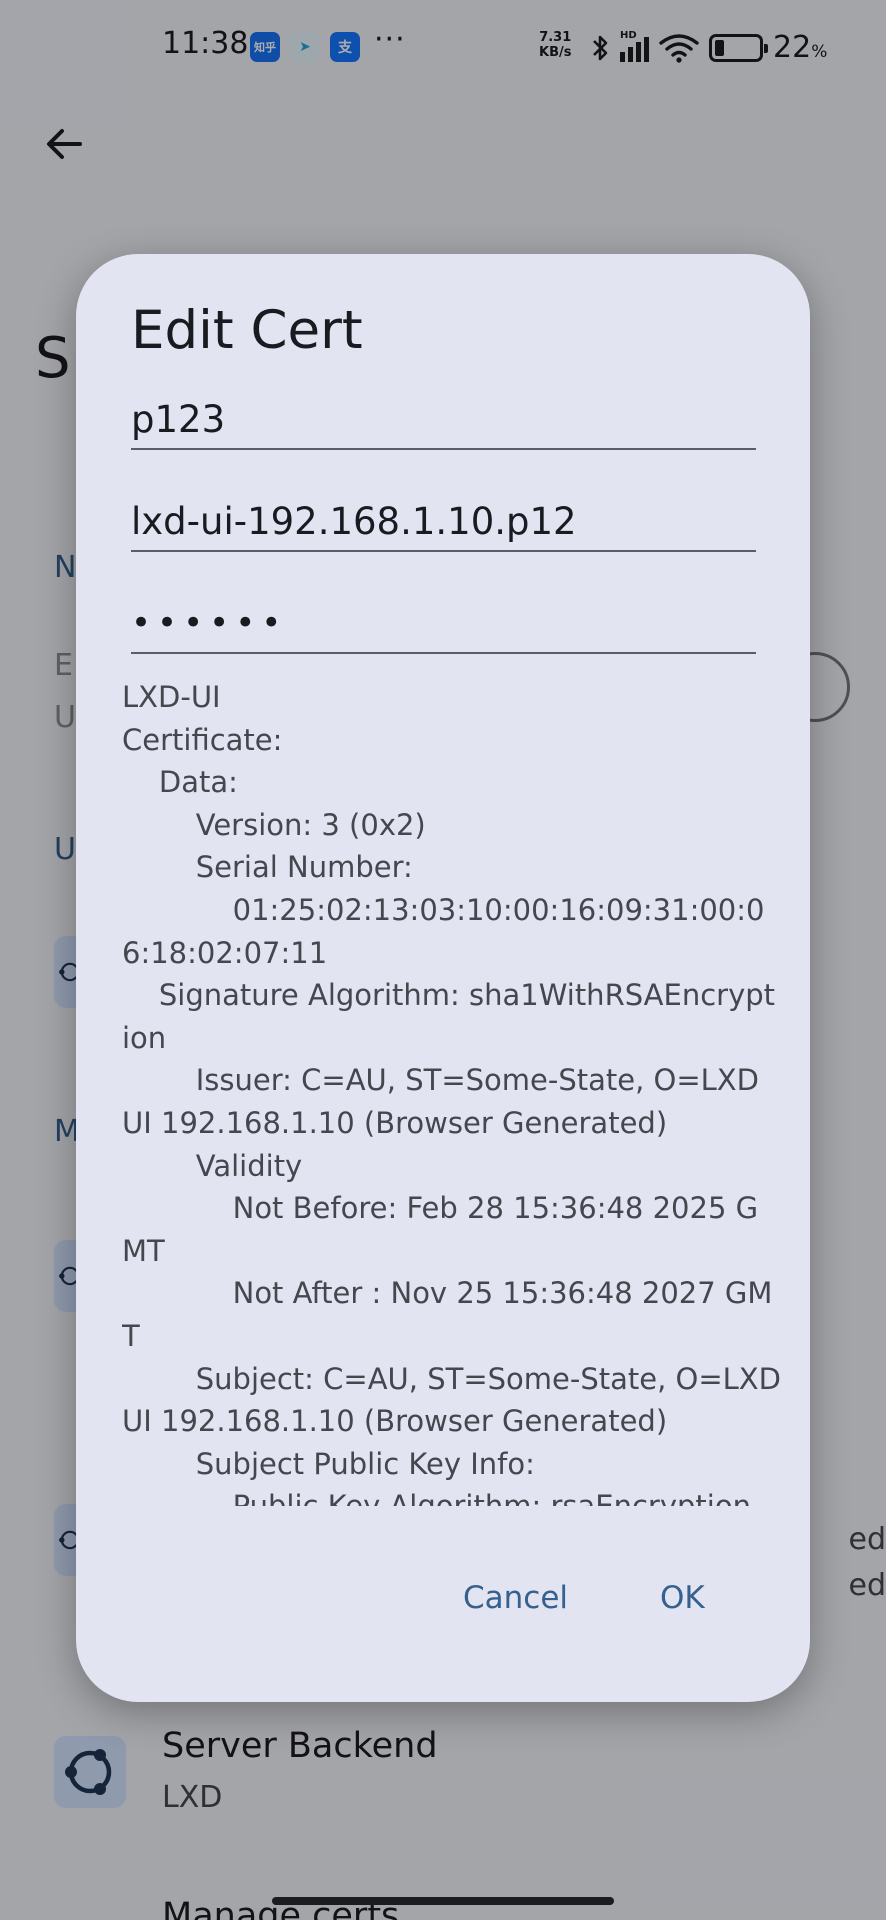 This screenshot has height=1920, width=886. Describe the element at coordinates (247, 330) in the screenshot. I see `dialog-title: Edit Cert` at that location.